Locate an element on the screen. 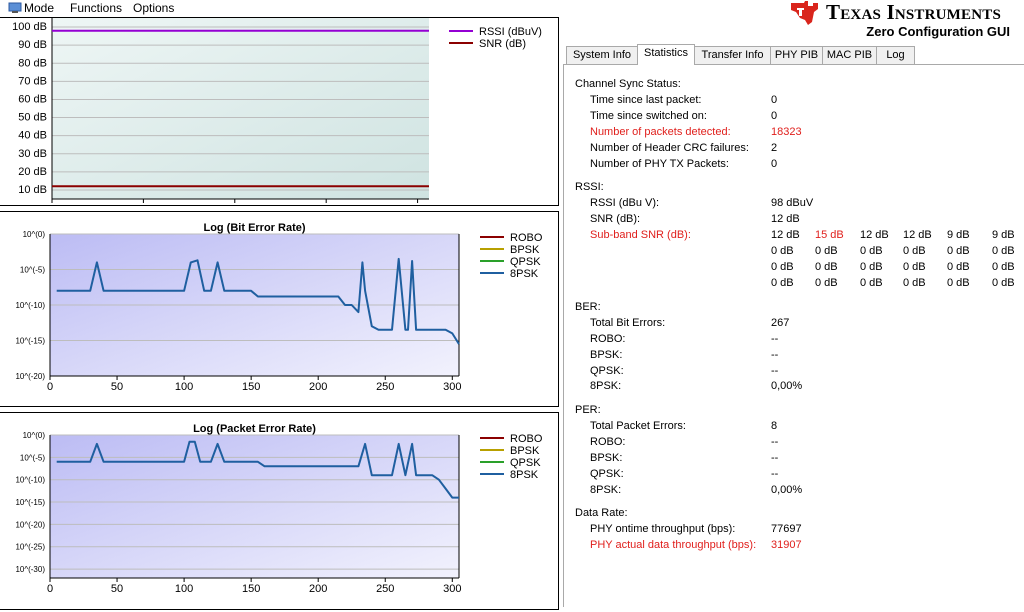  x-tick-label: 160 is located at coordinates (235, 204).